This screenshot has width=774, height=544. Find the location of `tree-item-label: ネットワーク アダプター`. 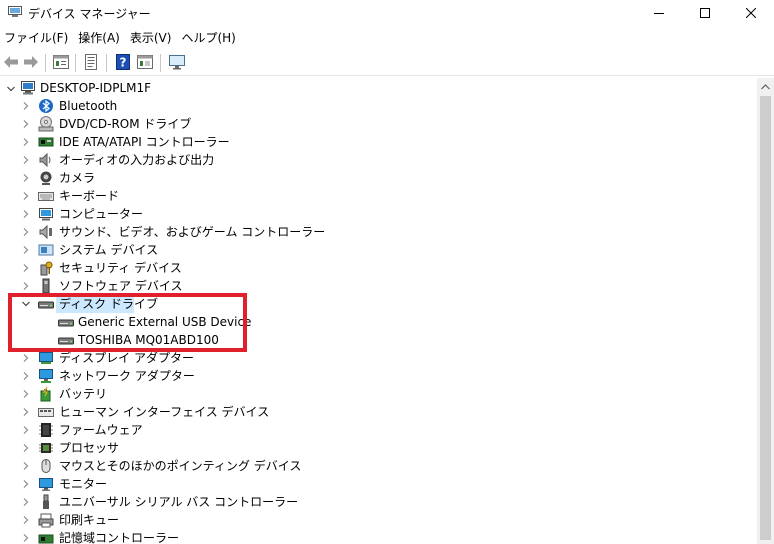

tree-item-label: ネットワーク アダプター is located at coordinates (127, 376).